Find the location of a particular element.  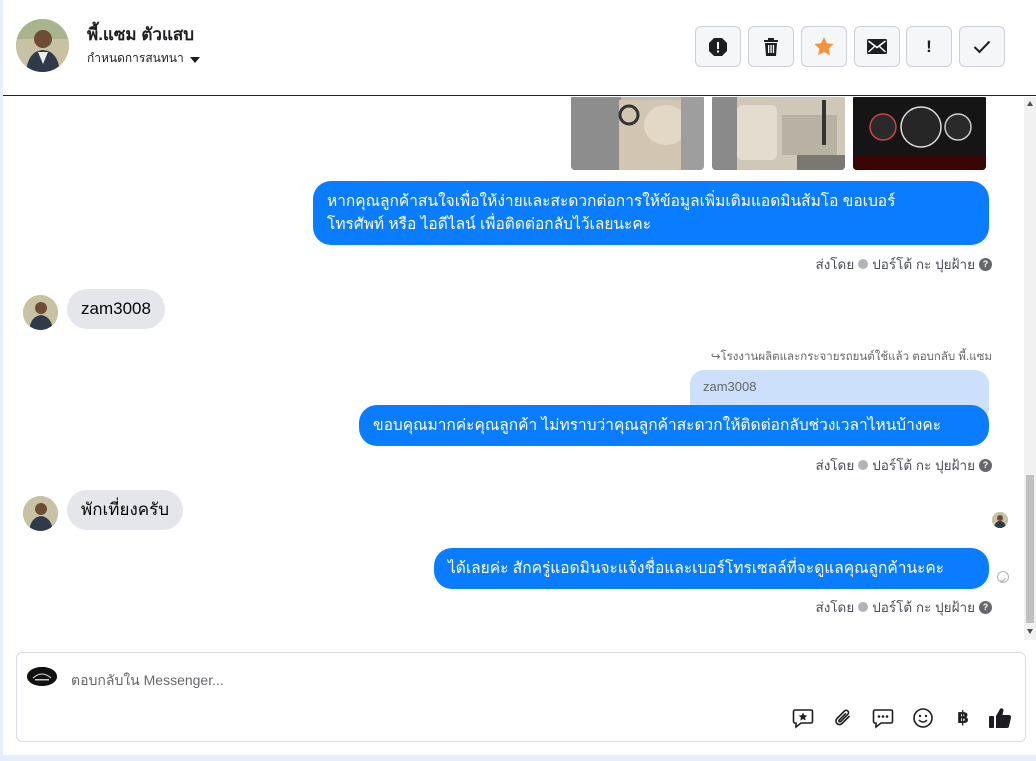

scroll-thumb is located at coordinates (1030, 549).